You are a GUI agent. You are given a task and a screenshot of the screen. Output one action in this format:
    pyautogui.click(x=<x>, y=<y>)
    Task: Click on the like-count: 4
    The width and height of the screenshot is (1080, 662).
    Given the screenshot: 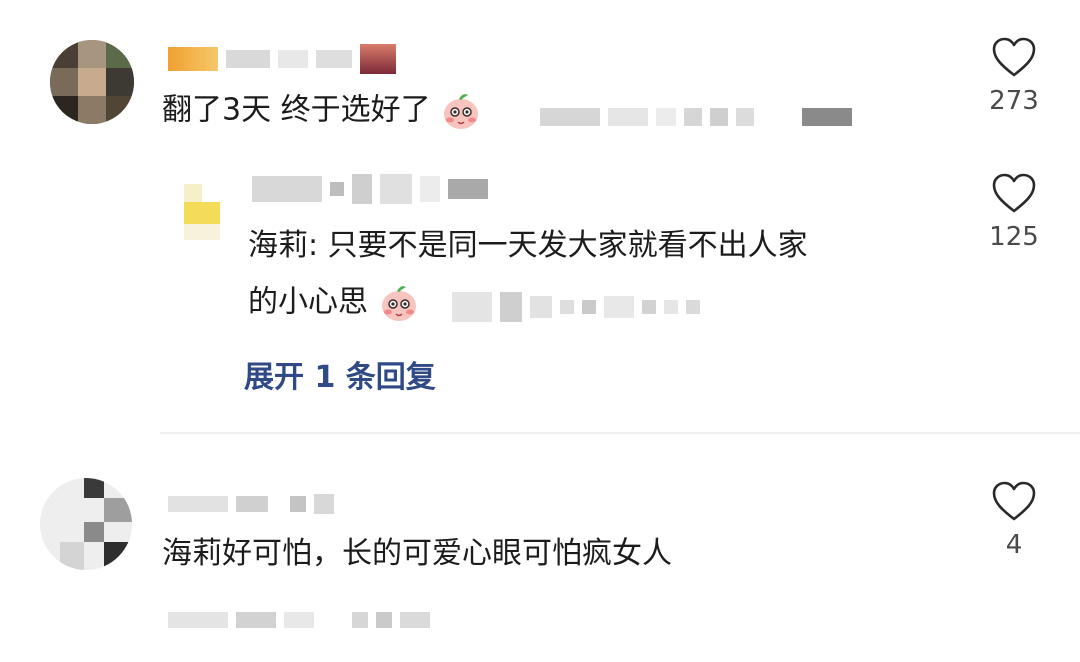 What is the action you would take?
    pyautogui.click(x=1014, y=545)
    